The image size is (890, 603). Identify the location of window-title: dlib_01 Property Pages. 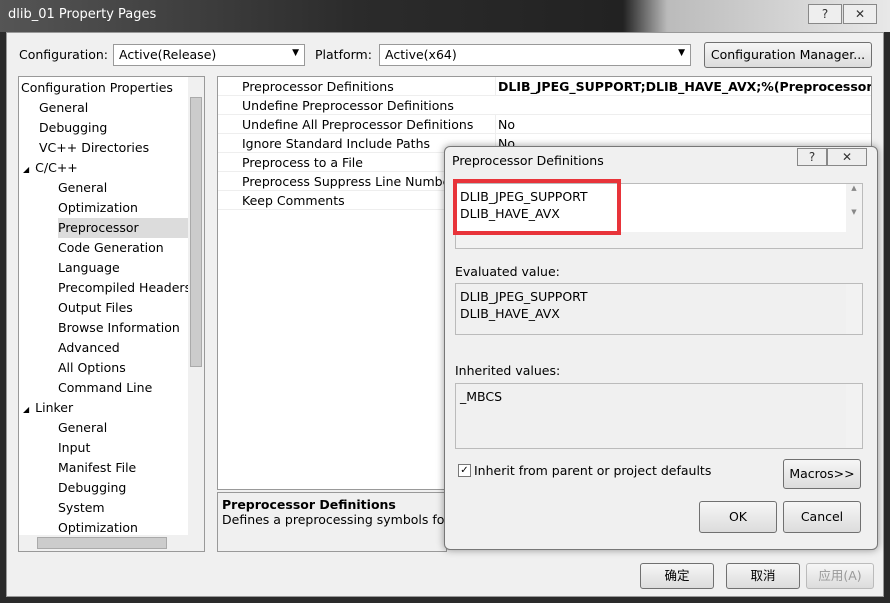
(82, 14).